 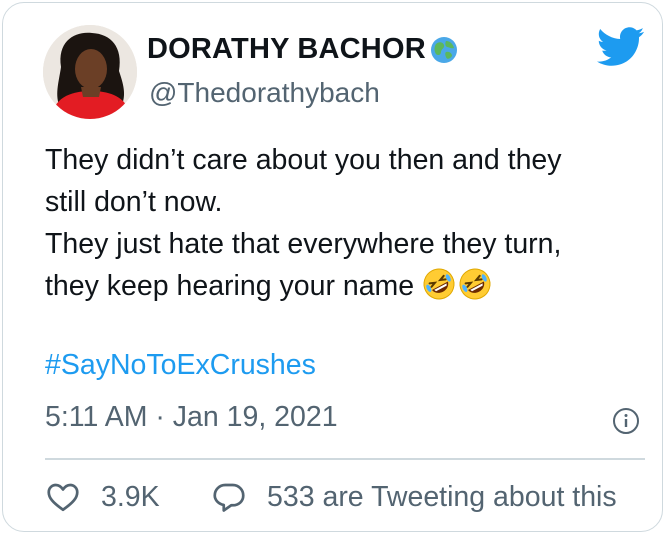 I want to click on display-name: DORATHY BACHOR, so click(x=303, y=49).